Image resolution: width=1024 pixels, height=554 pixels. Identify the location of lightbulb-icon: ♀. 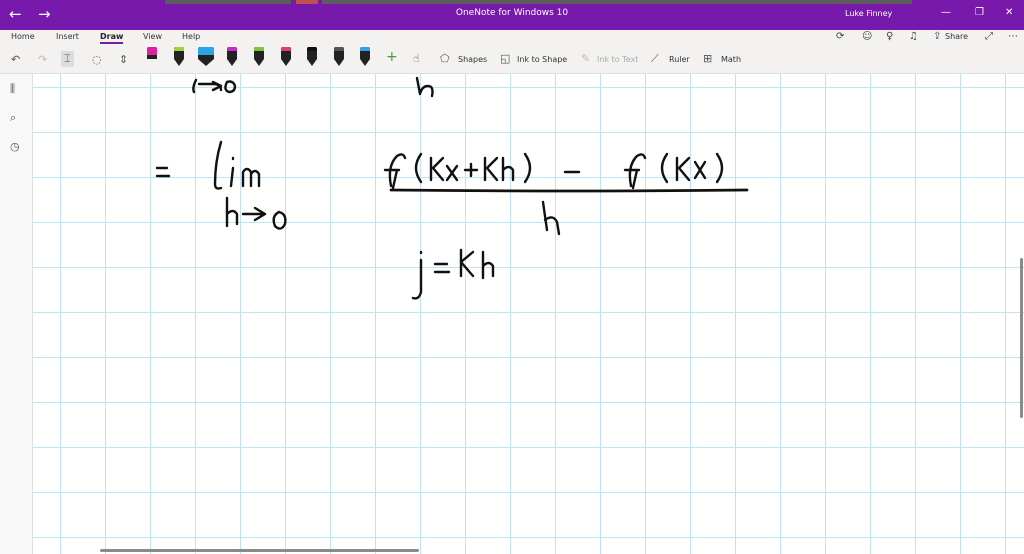
(889, 36).